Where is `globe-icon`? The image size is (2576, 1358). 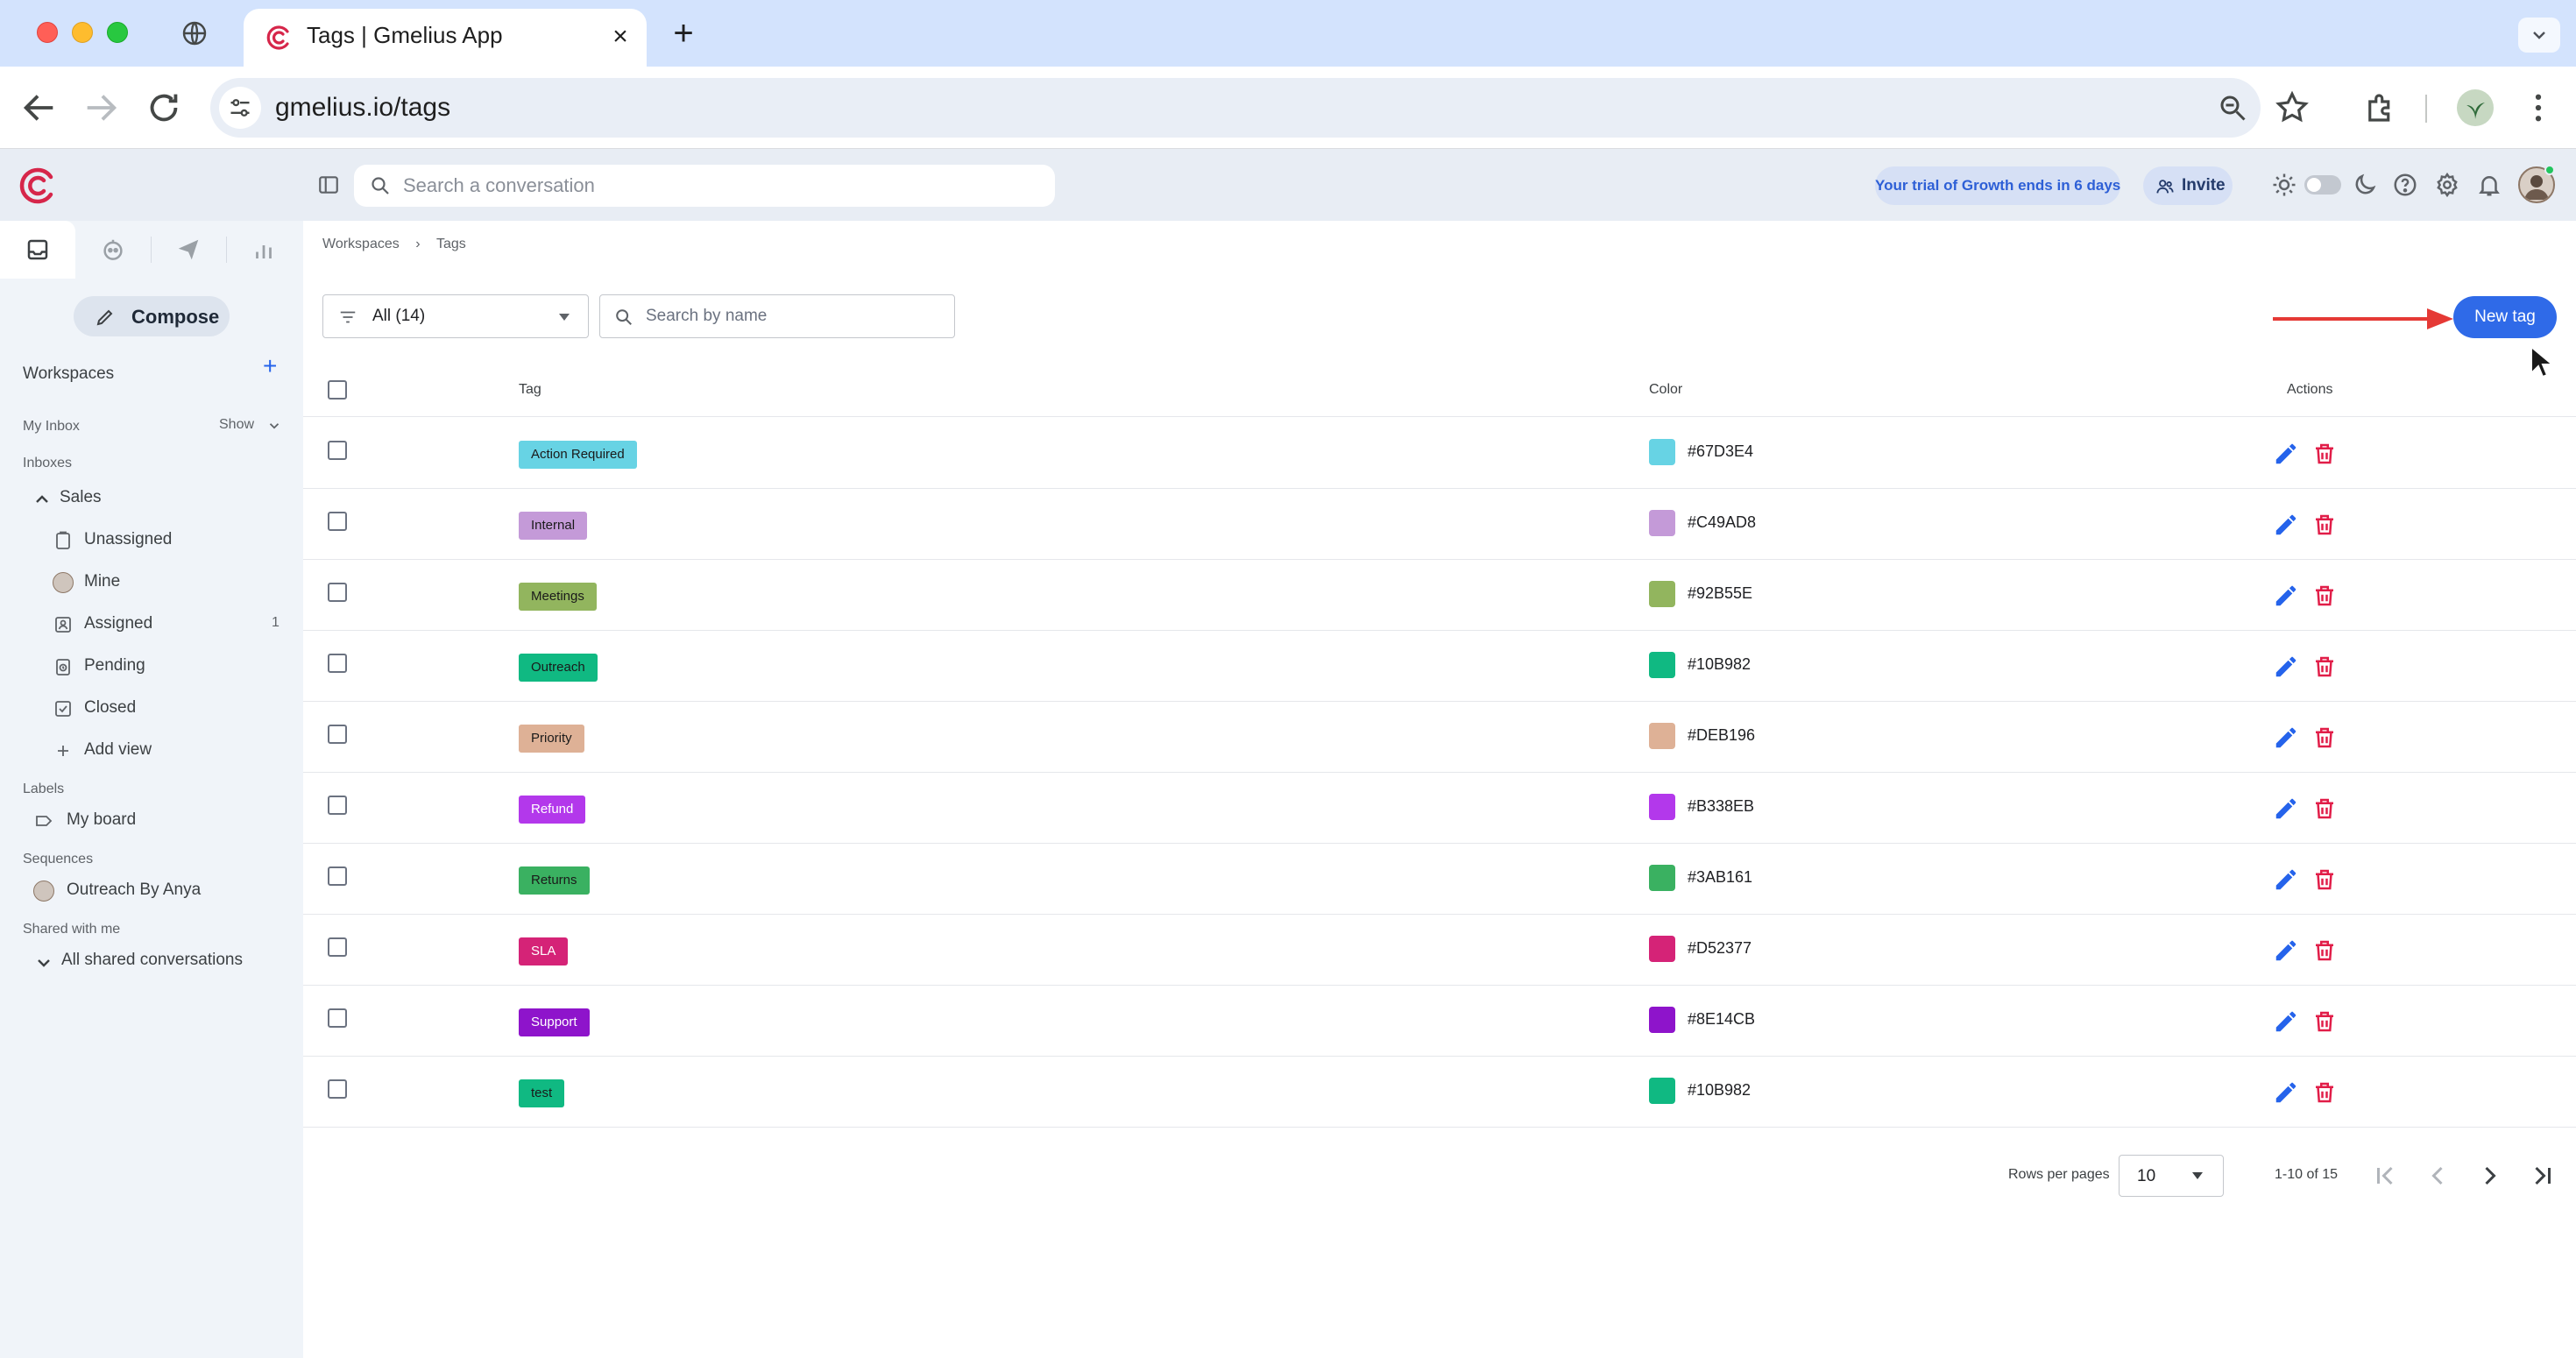 globe-icon is located at coordinates (194, 33).